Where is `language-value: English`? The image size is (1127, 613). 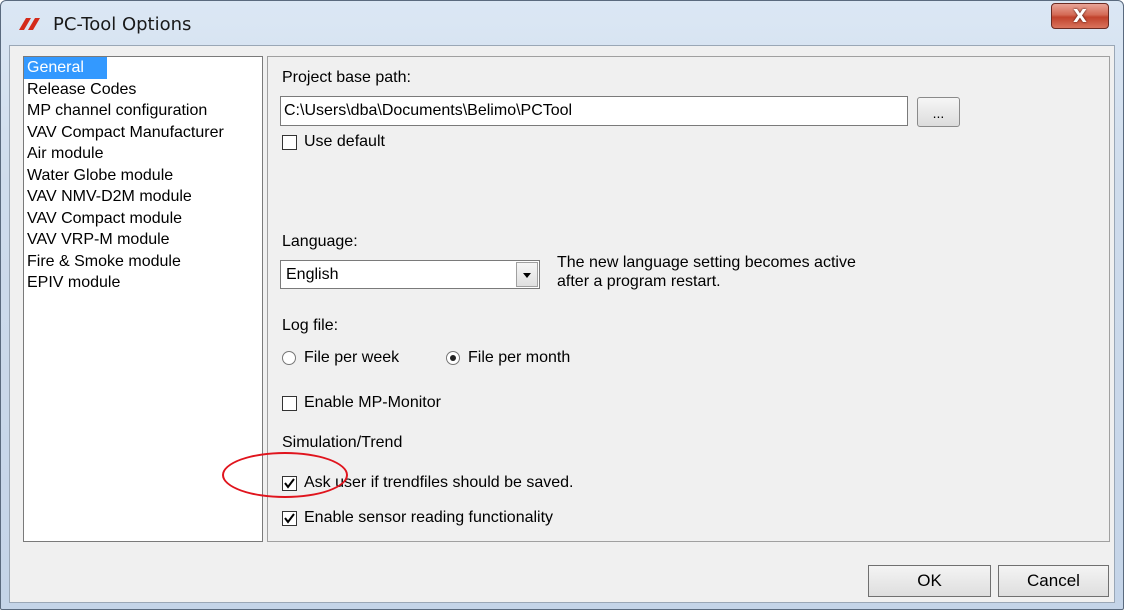 language-value: English is located at coordinates (312, 274).